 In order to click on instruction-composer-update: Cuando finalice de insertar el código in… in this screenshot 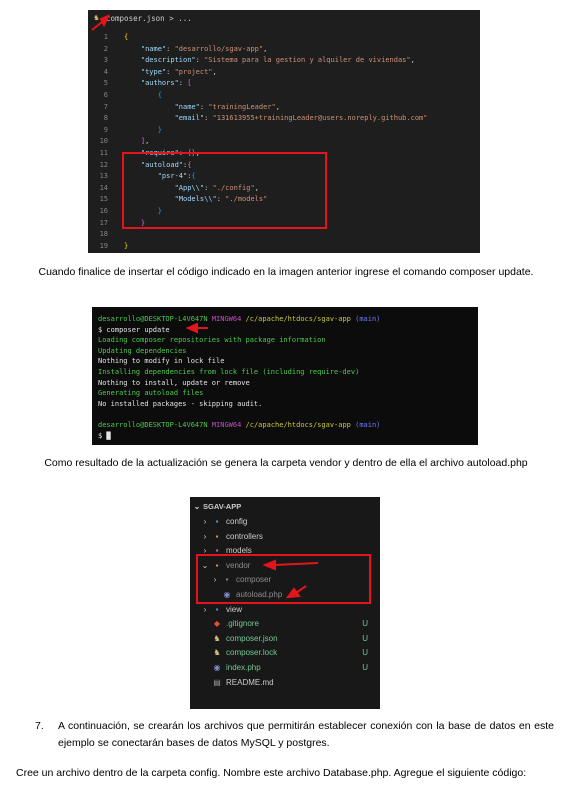, I will do `click(286, 272)`.